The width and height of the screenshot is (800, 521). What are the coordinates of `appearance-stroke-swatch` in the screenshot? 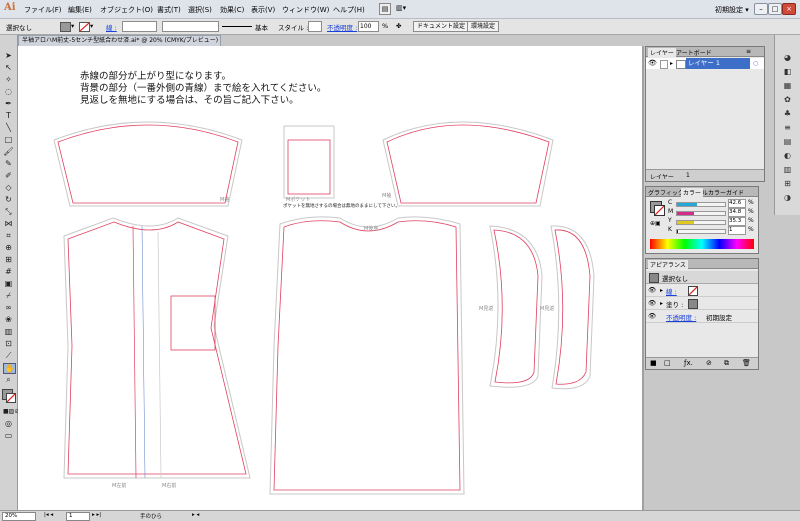 It's located at (693, 291).